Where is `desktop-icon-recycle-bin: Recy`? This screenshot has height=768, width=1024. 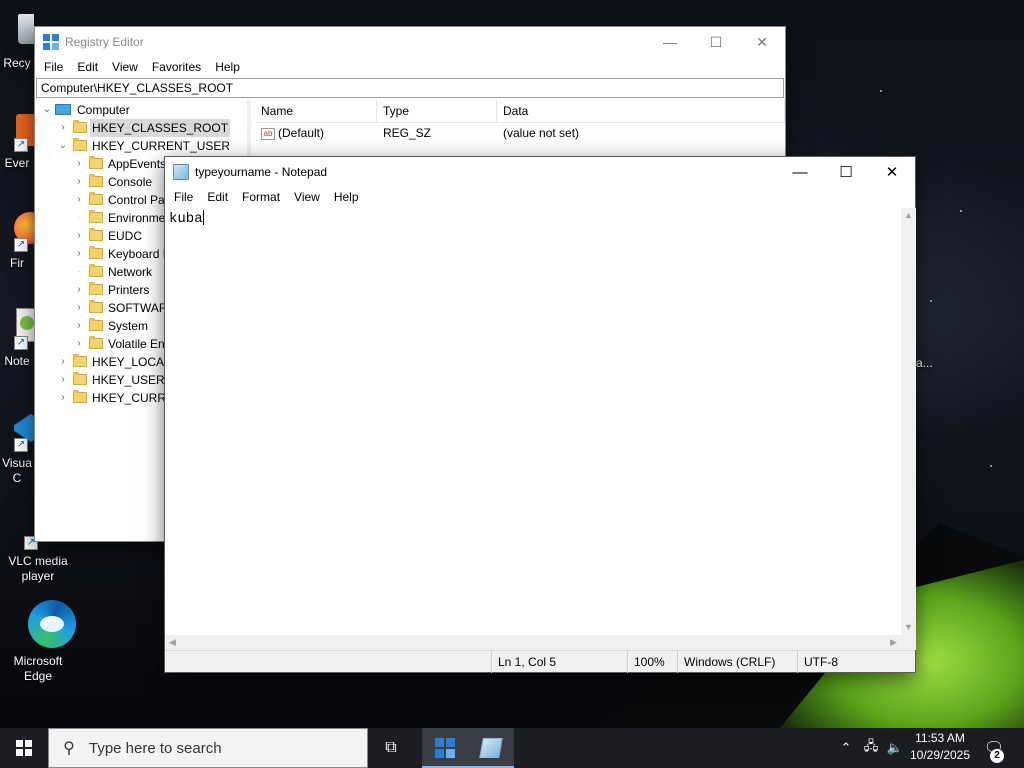
desktop-icon-recycle-bin: Recy is located at coordinates (17, 39).